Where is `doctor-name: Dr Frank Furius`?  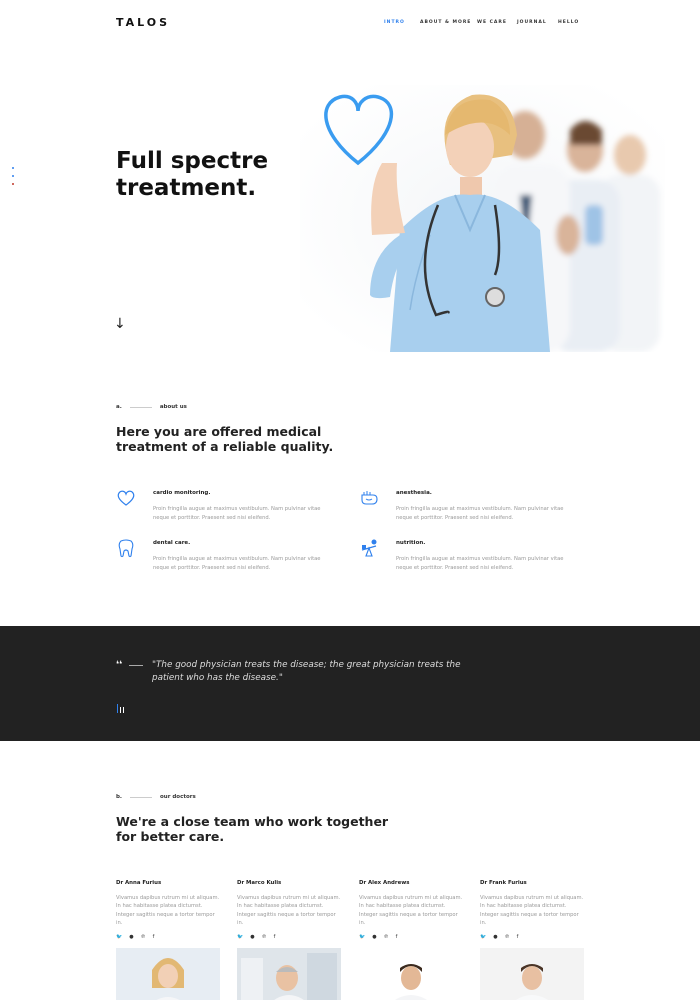 doctor-name: Dr Frank Furius is located at coordinates (503, 883).